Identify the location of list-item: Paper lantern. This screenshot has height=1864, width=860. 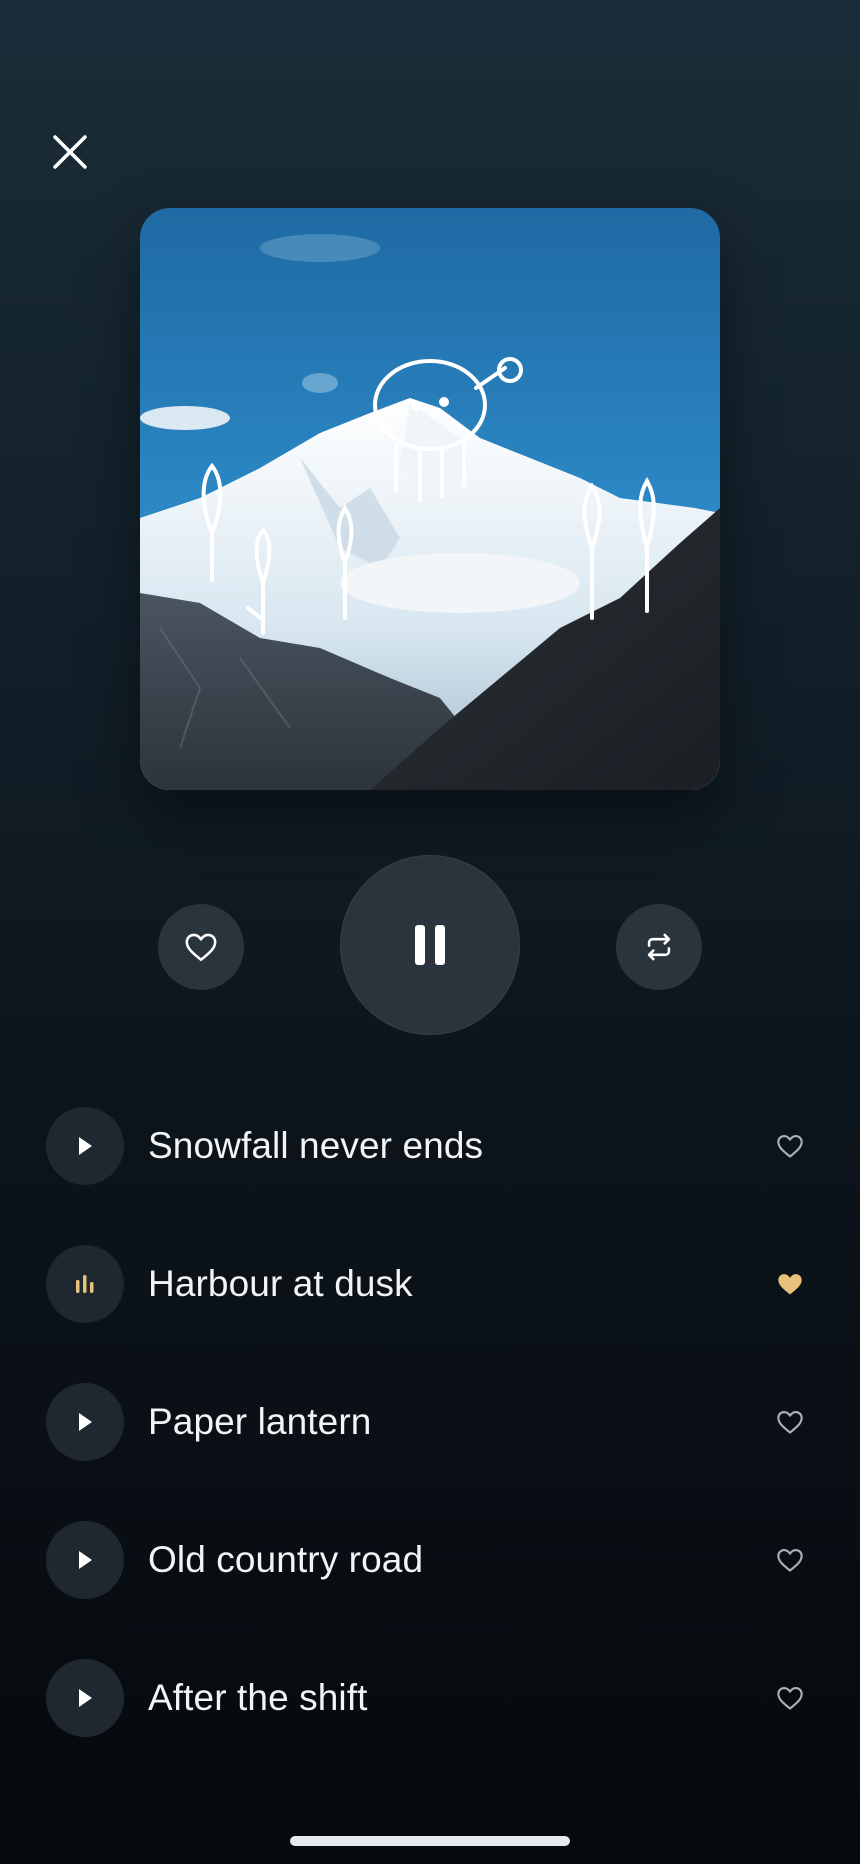
(430, 1422).